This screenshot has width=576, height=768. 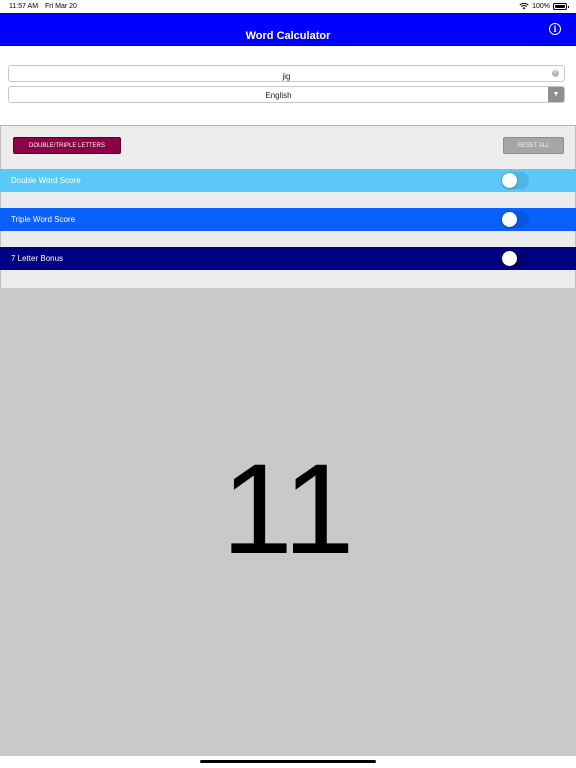 I want to click on header-bar: Word Calculator i, so click(x=288, y=29).